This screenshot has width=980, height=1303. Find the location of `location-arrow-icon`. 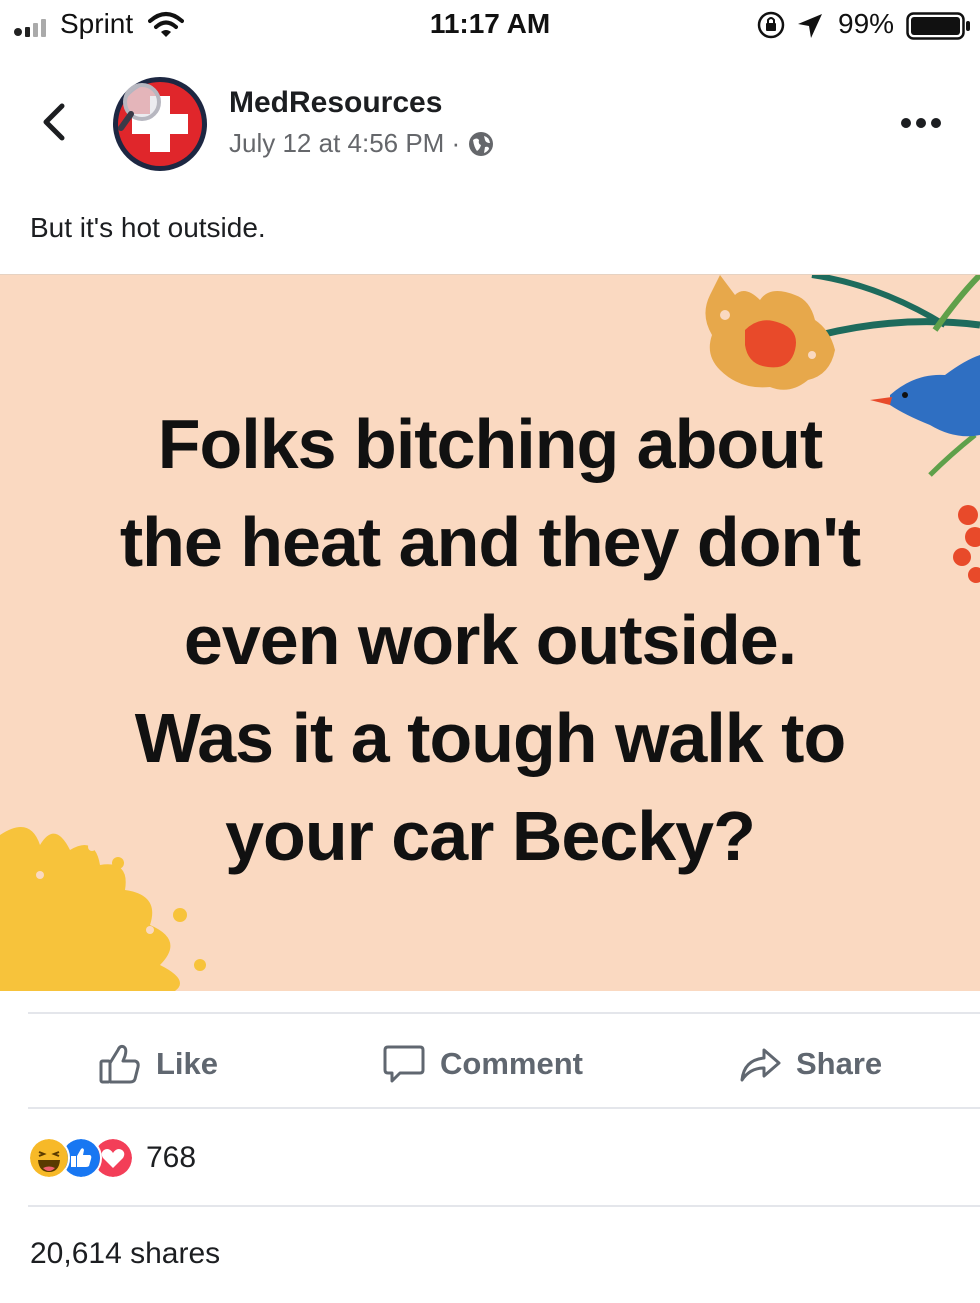

location-arrow-icon is located at coordinates (810, 26).